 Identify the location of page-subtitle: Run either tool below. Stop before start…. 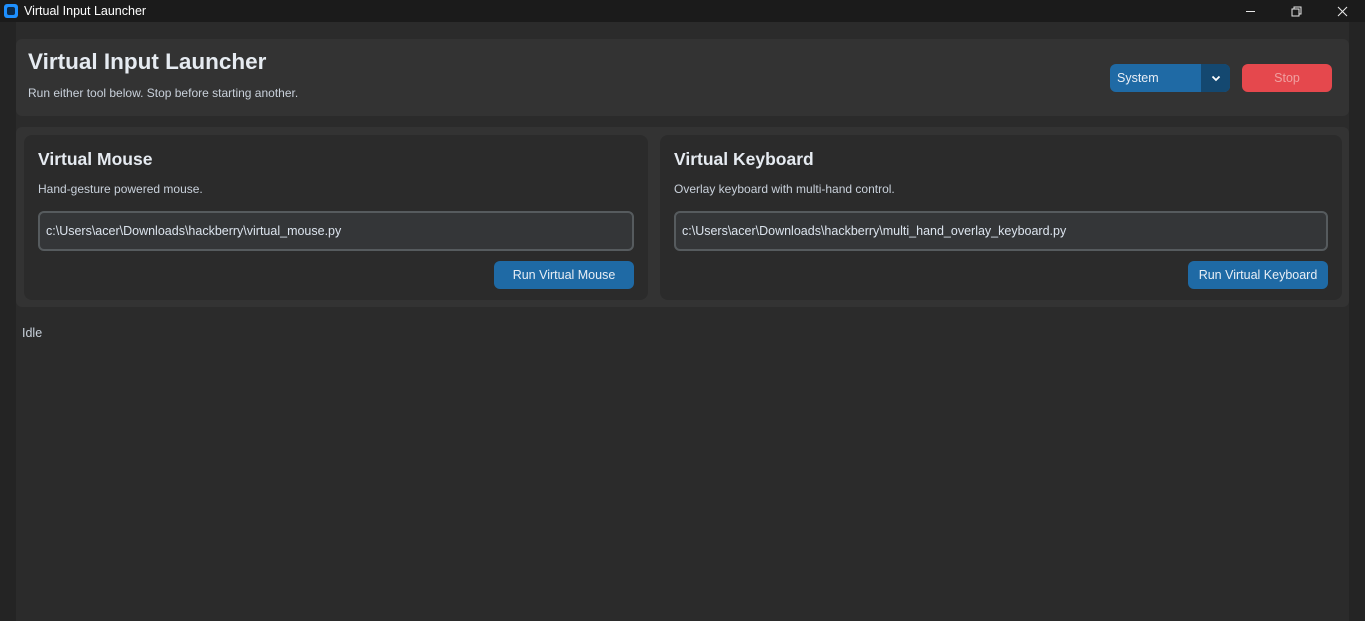
(163, 93).